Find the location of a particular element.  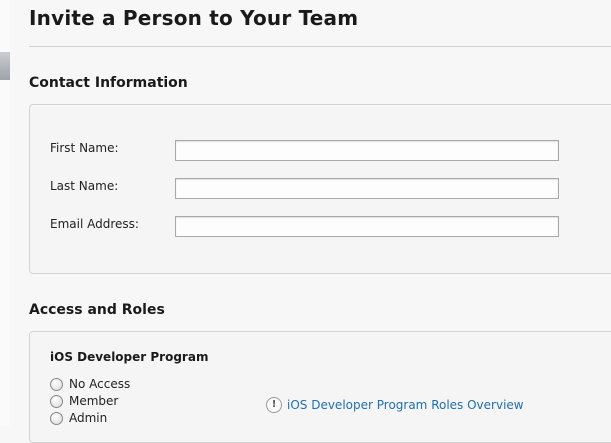

page-title: Invite a Person to Your Team is located at coordinates (194, 18).